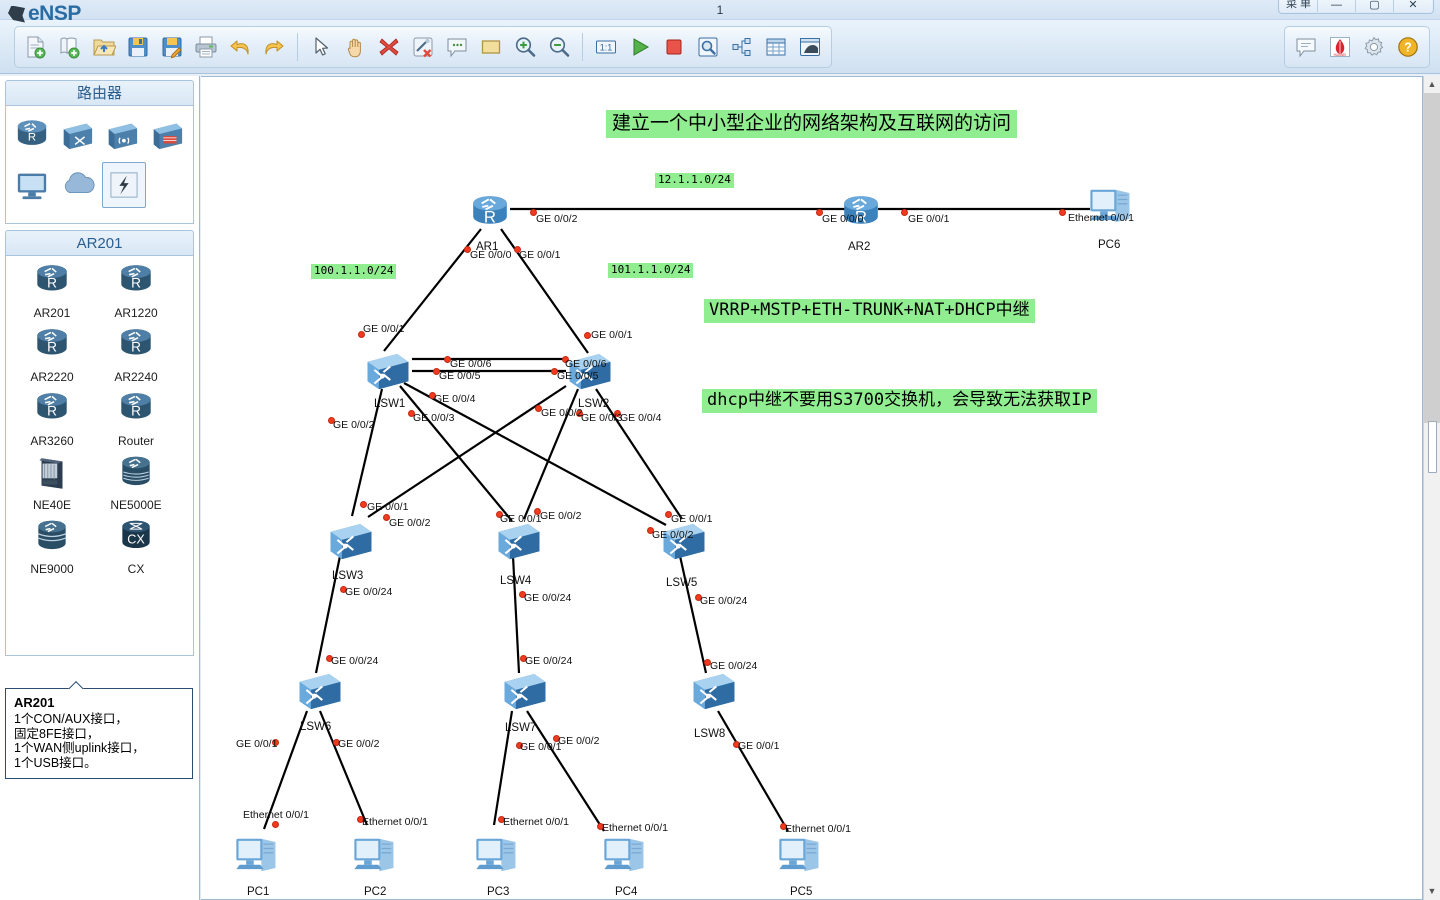 This screenshot has width=1440, height=900. What do you see at coordinates (457, 47) in the screenshot?
I see `add-note-button` at bounding box center [457, 47].